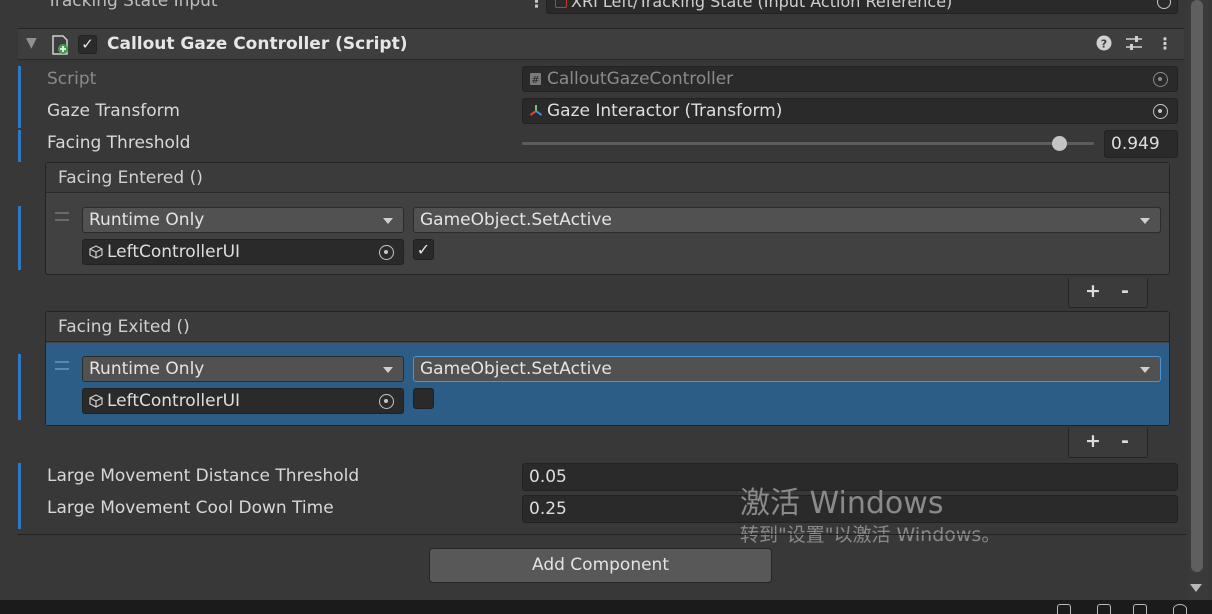  I want to click on distance-threshold-label: Large Movement Distance Threshold, so click(203, 476).